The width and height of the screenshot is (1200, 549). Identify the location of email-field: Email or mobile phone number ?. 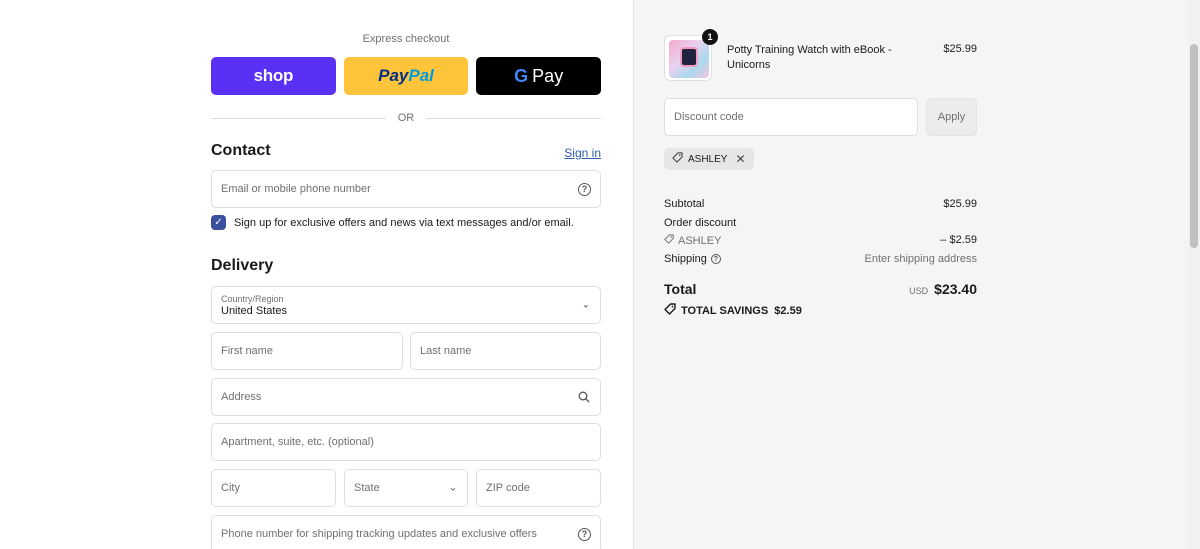
(406, 189).